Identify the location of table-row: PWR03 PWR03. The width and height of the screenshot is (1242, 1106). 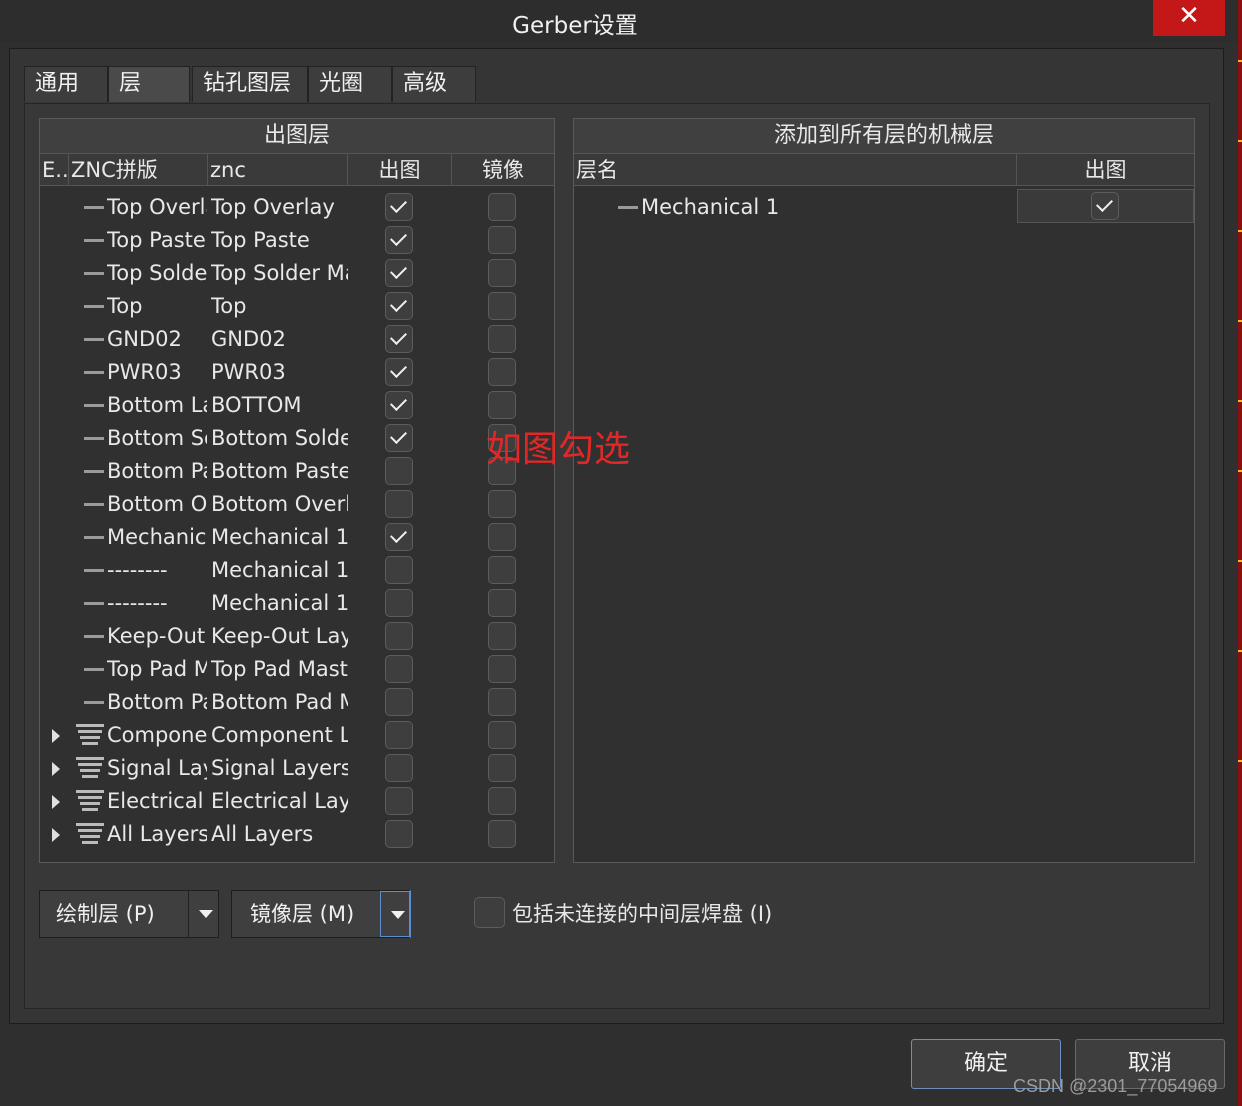
(297, 372).